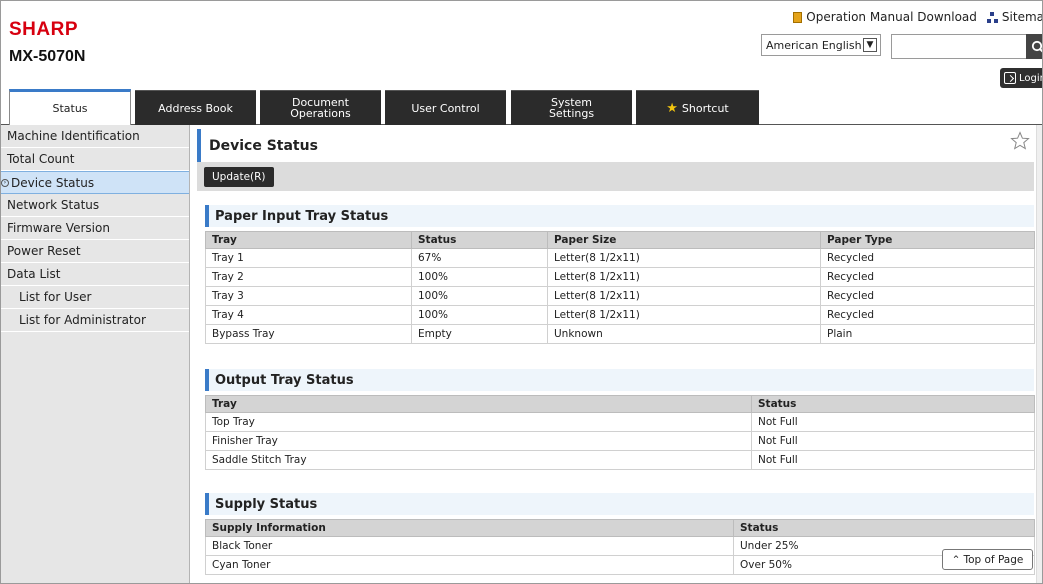 This screenshot has height=584, width=1043. I want to click on tab-status: Status, so click(70, 107).